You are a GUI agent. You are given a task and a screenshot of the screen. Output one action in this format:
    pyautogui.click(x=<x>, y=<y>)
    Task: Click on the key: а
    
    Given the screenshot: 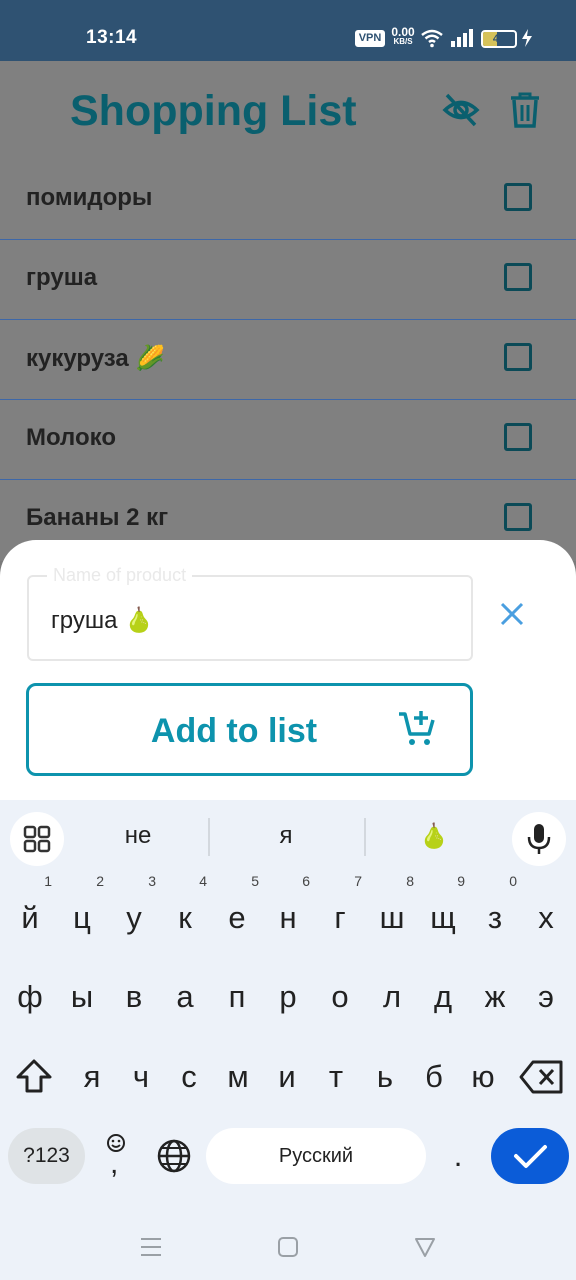 What is the action you would take?
    pyautogui.click(x=185, y=997)
    